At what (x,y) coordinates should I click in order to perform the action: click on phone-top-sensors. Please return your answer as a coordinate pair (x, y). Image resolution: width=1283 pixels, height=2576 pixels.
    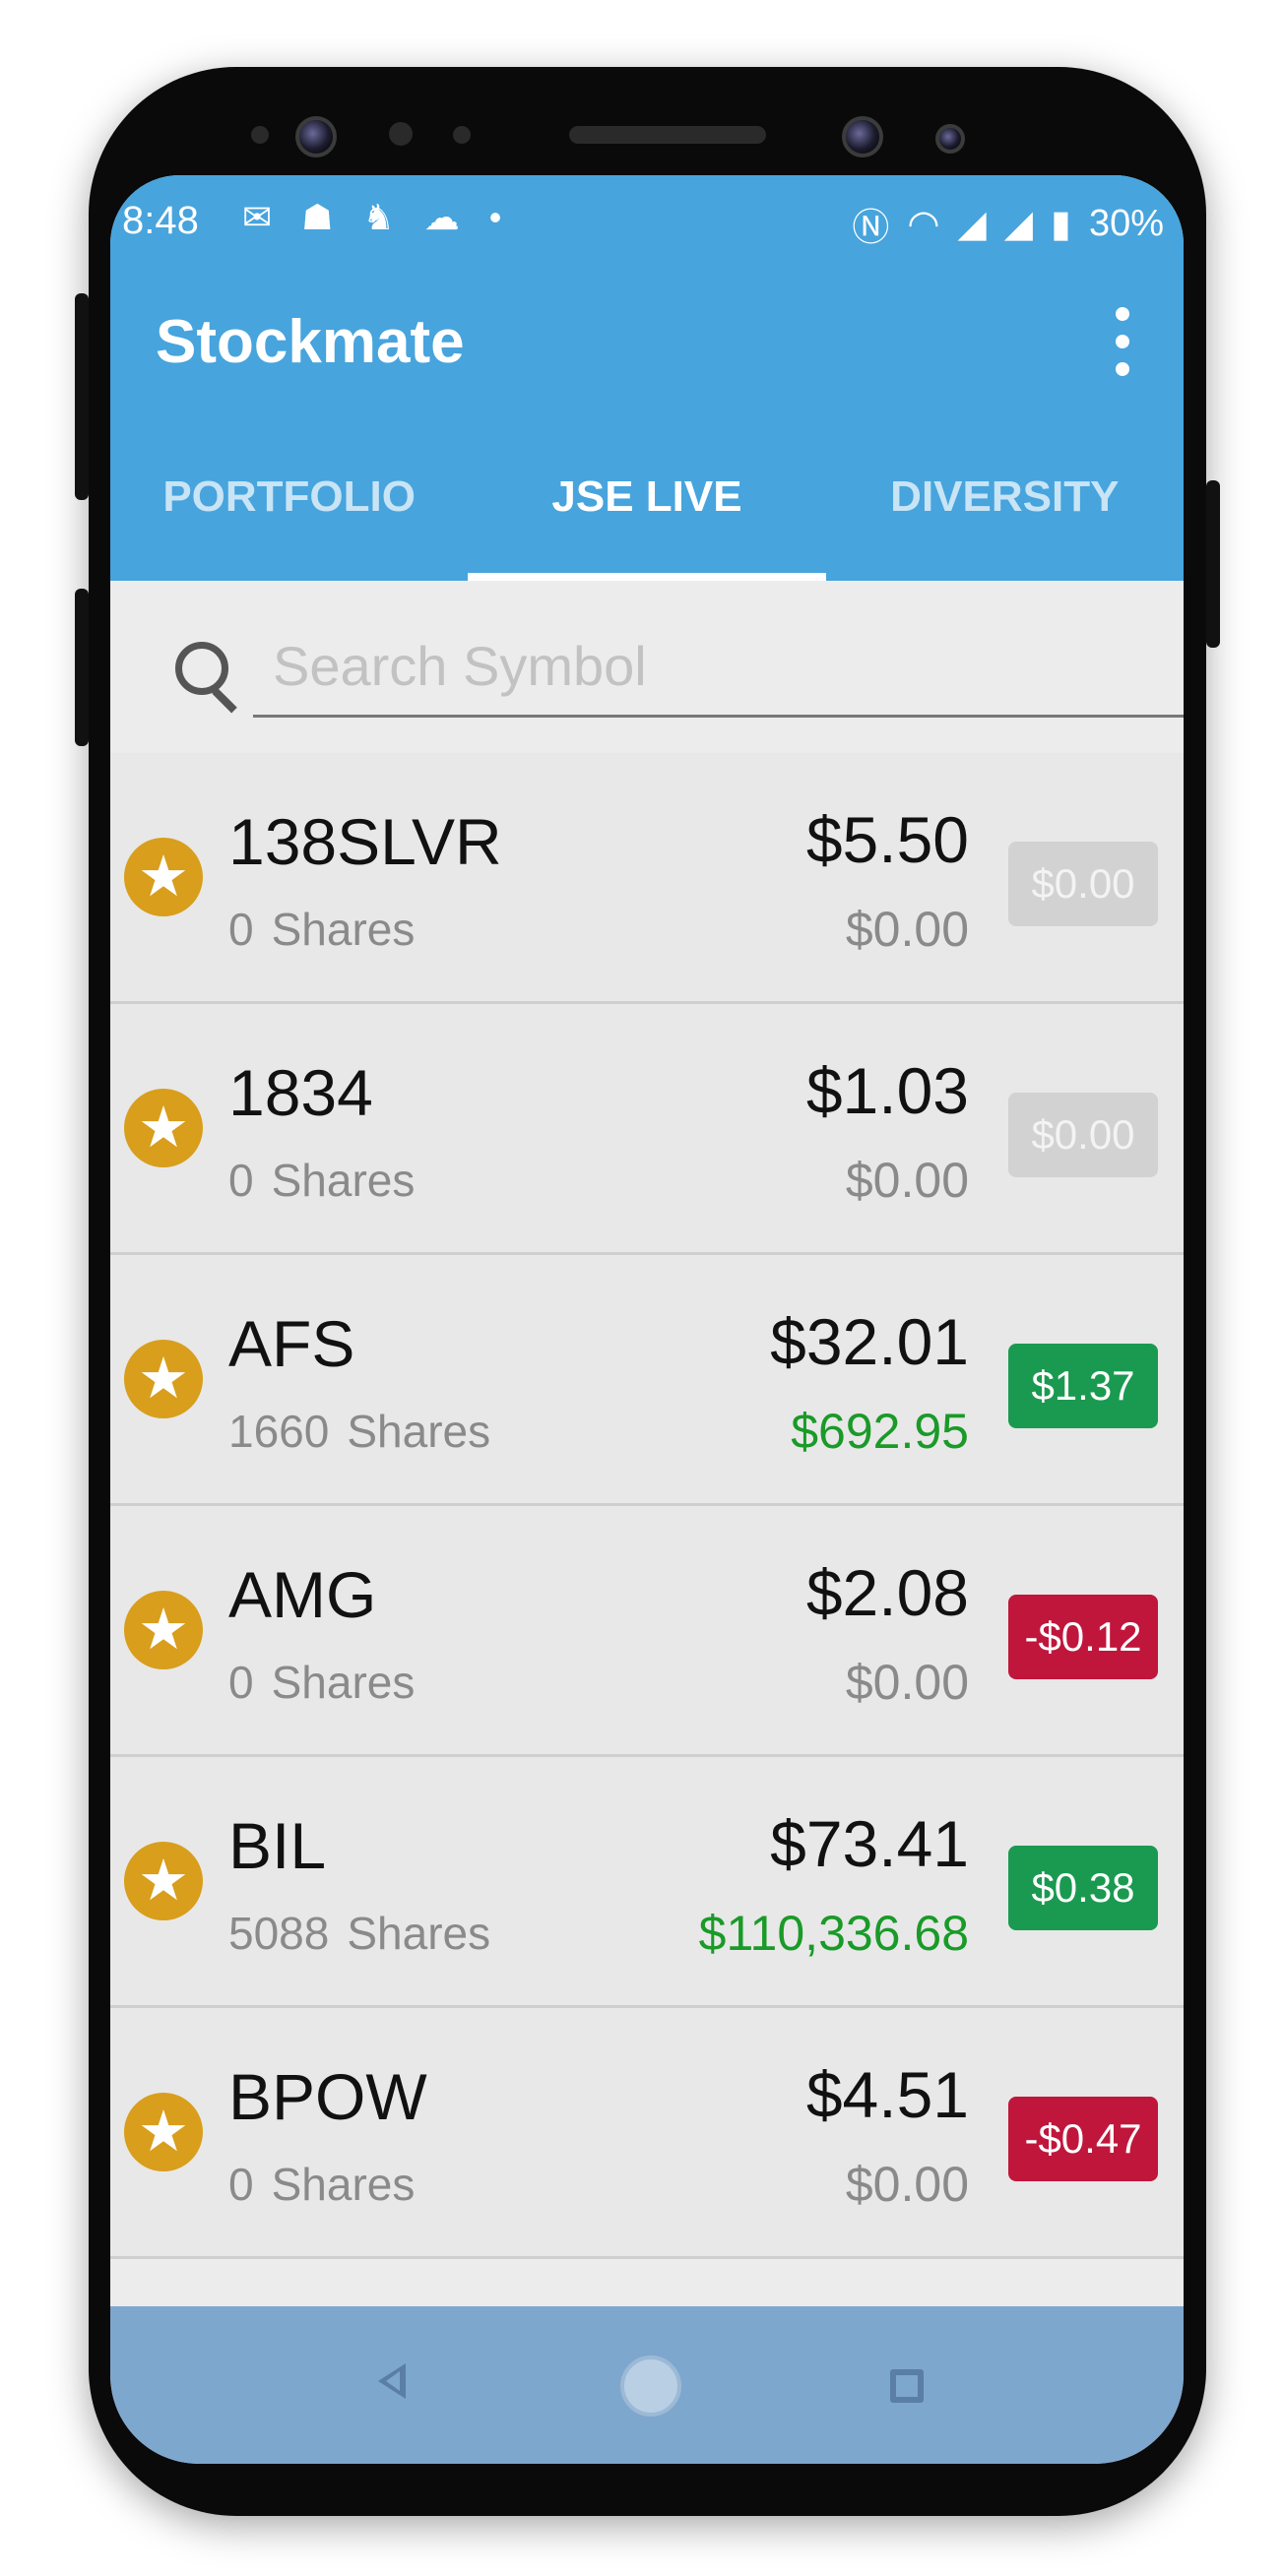
    Looking at the image, I should click on (647, 126).